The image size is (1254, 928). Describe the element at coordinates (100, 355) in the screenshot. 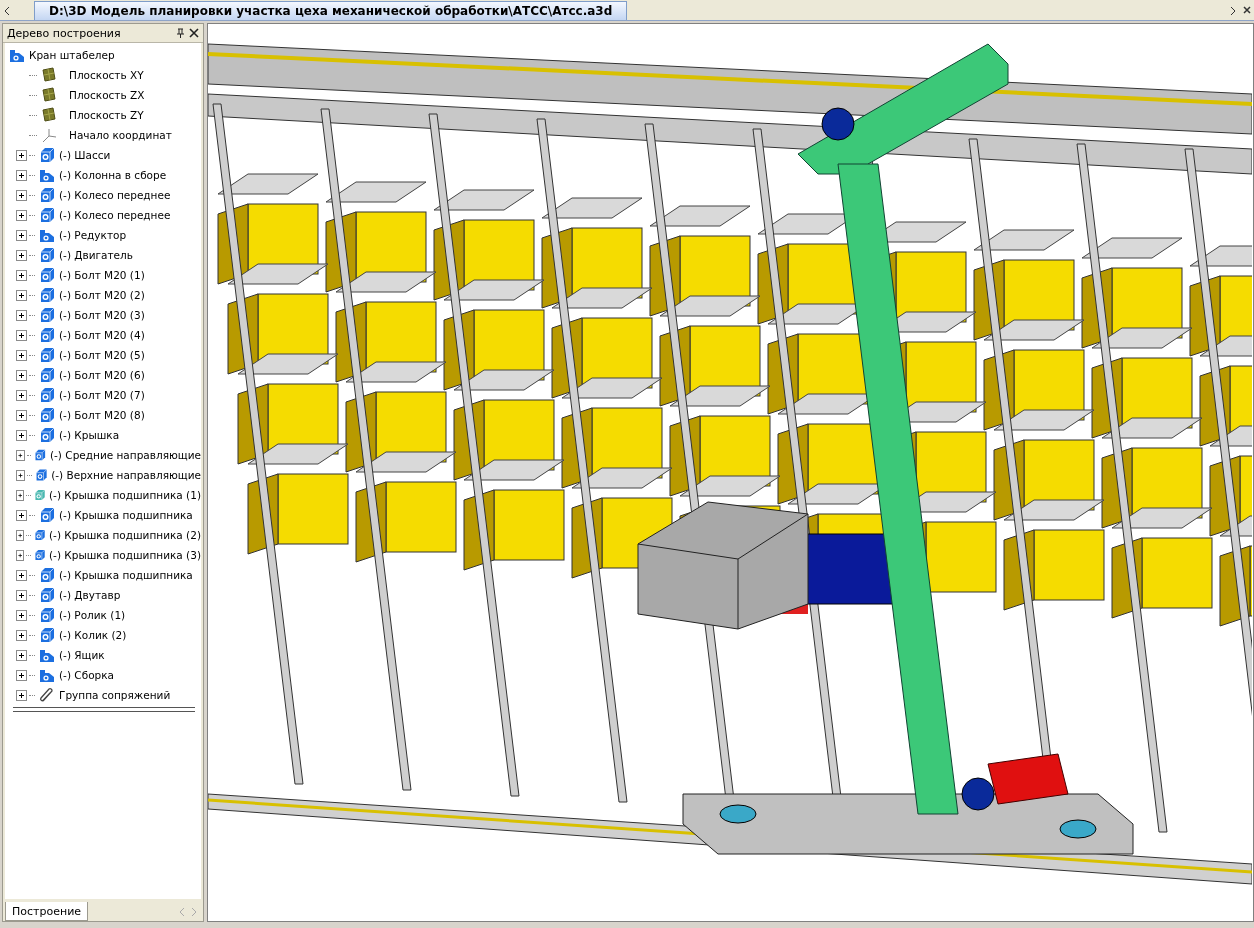

I see `tree-item: (-) Болт М20 (5)` at that location.